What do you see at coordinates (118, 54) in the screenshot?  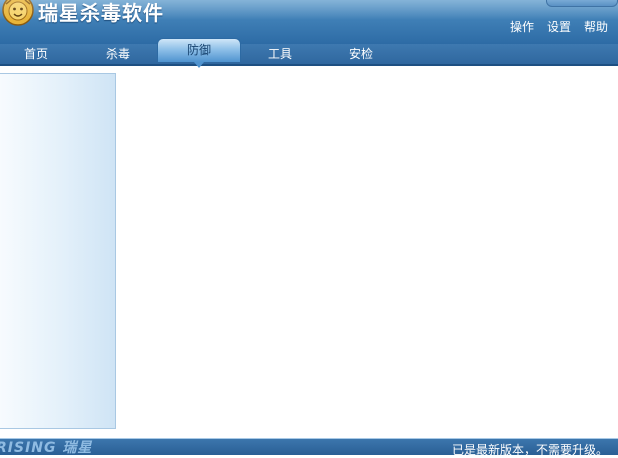 I see `tab-scan: 杀毒` at bounding box center [118, 54].